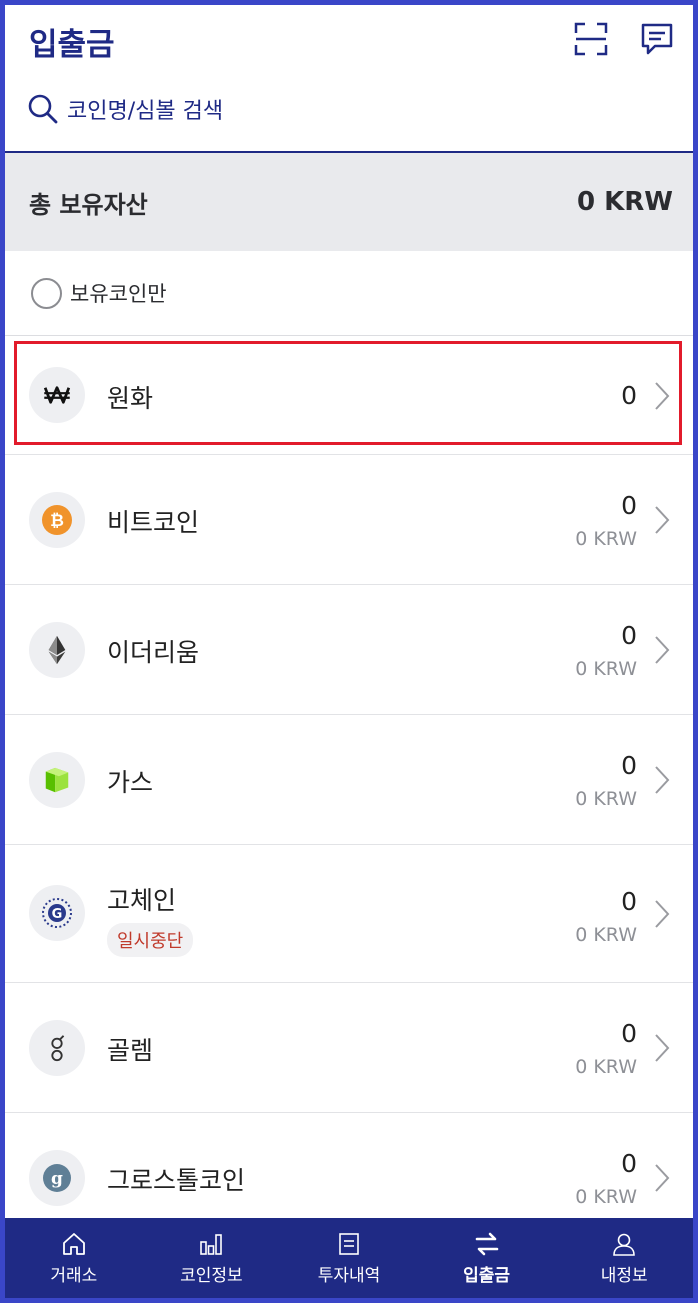 This screenshot has width=698, height=1303. What do you see at coordinates (349, 293) in the screenshot?
I see `holdings-only-filter: 보유코인만` at bounding box center [349, 293].